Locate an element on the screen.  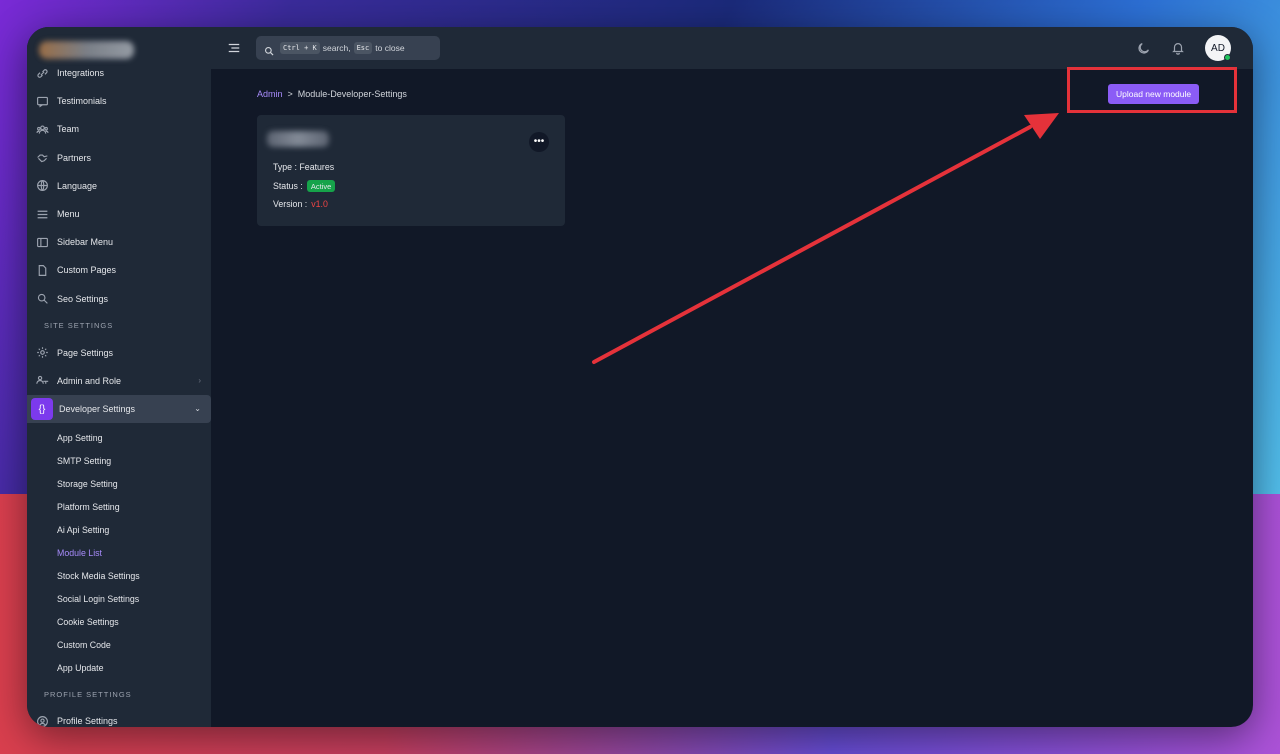
brand-logo is located at coordinates (119, 48).